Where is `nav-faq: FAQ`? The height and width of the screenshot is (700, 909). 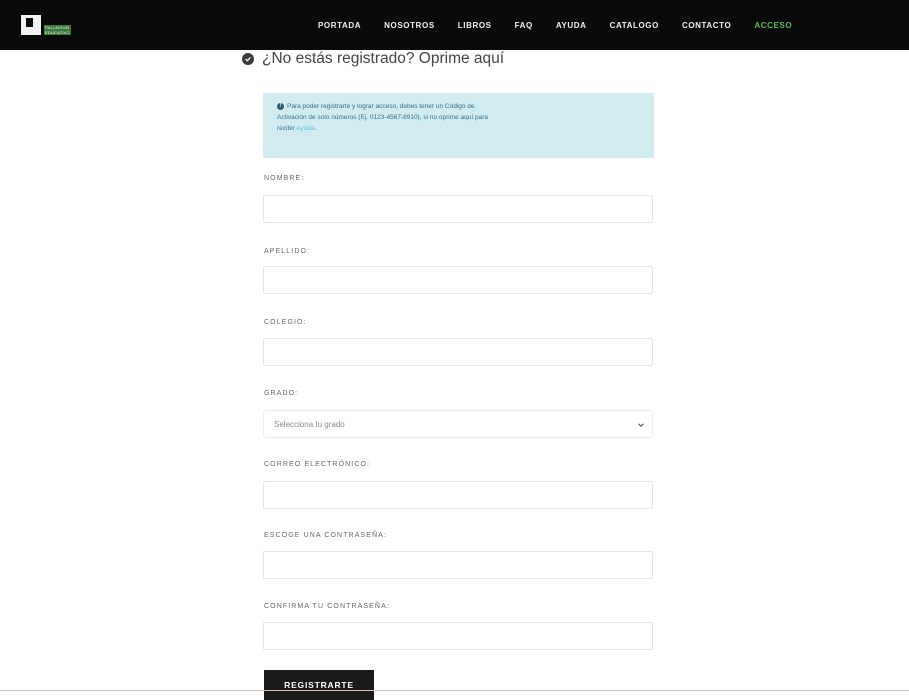 nav-faq: FAQ is located at coordinates (524, 25).